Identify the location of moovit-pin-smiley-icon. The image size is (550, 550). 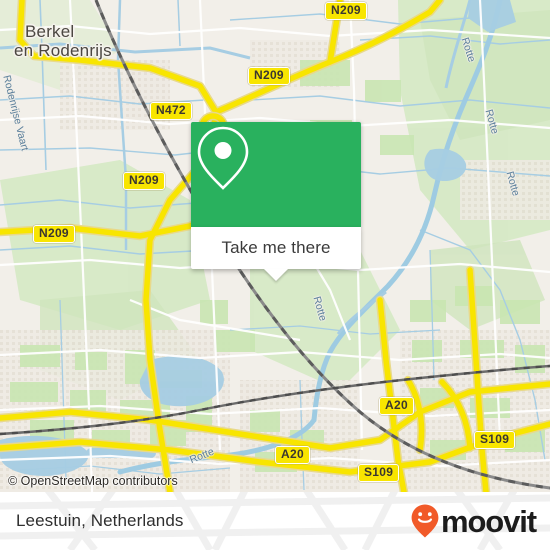
(425, 521).